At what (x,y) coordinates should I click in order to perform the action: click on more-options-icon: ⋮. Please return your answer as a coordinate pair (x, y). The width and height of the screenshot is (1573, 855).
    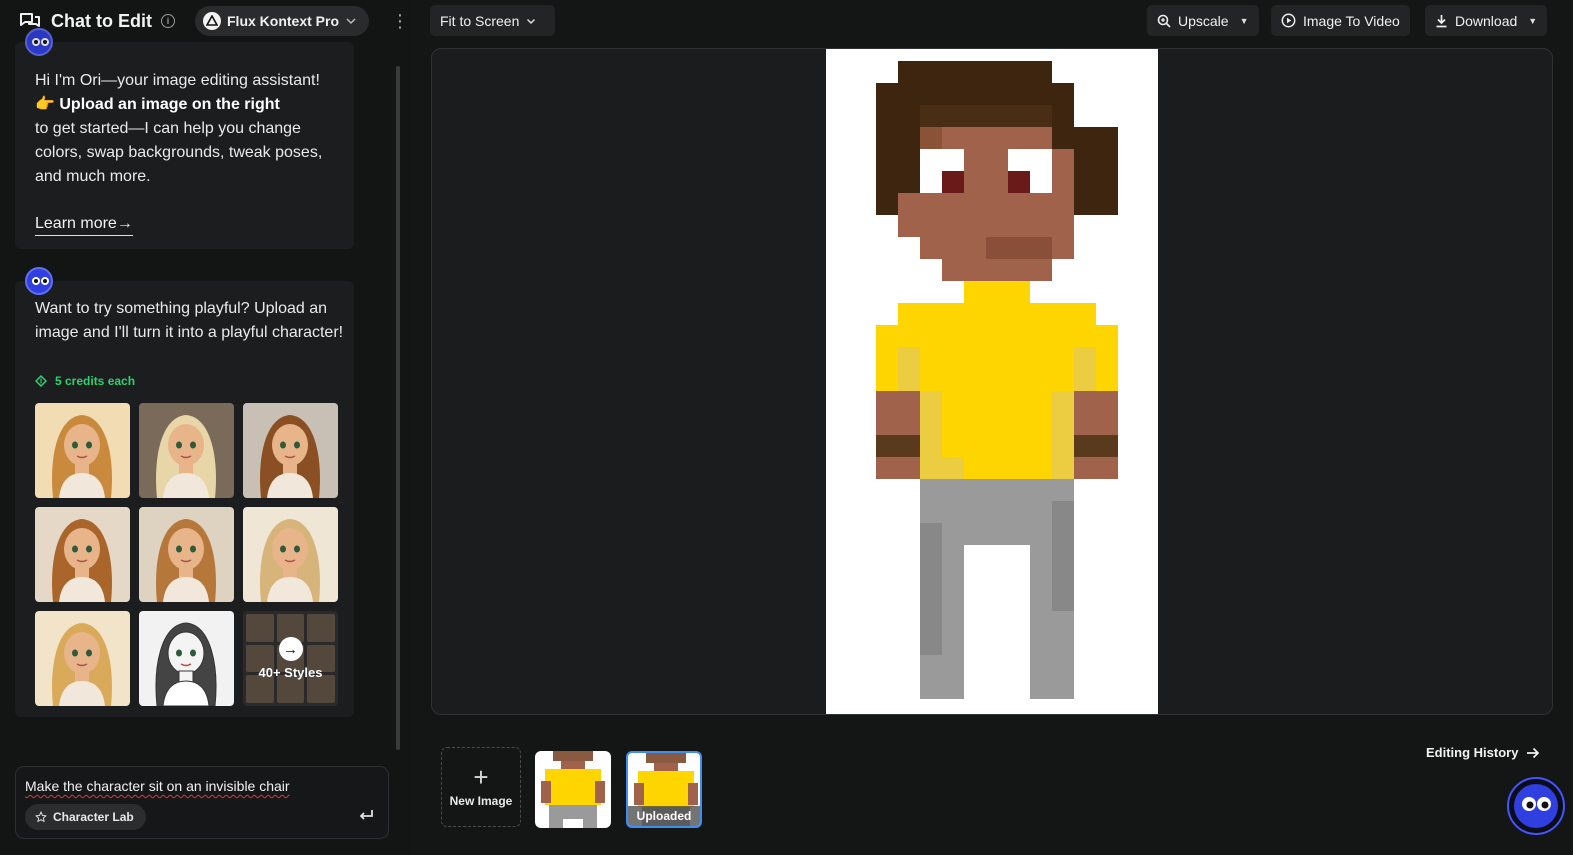
    Looking at the image, I should click on (400, 21).